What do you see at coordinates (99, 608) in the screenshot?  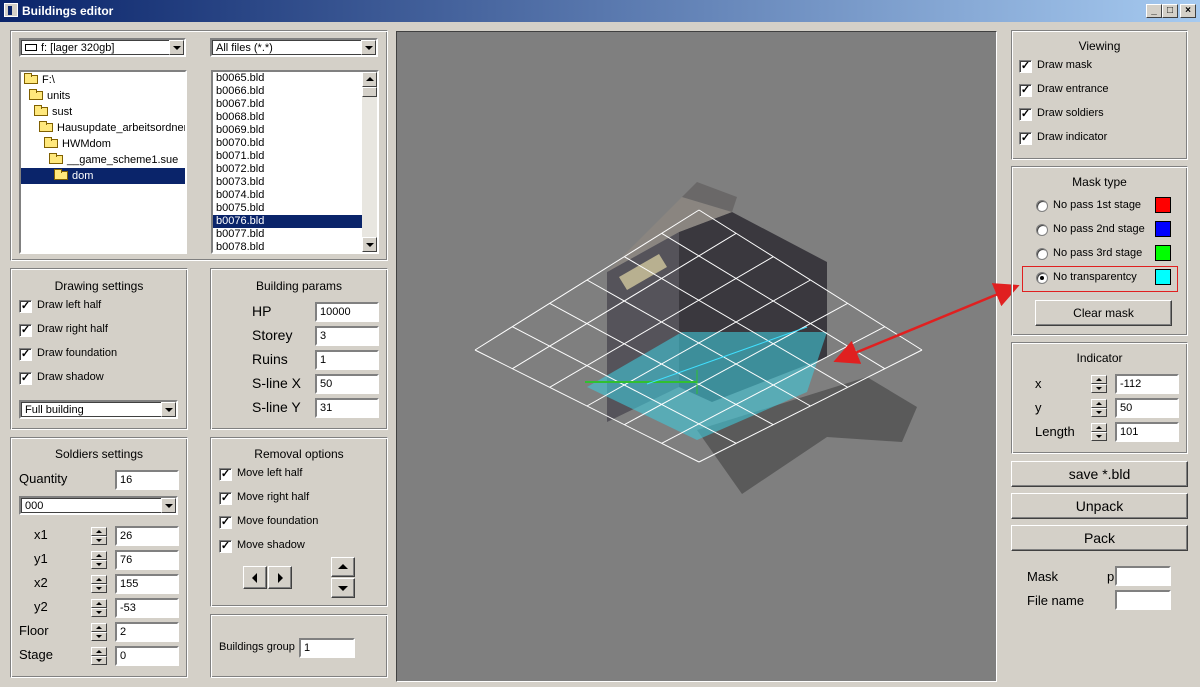 I see `y2-spinner` at bounding box center [99, 608].